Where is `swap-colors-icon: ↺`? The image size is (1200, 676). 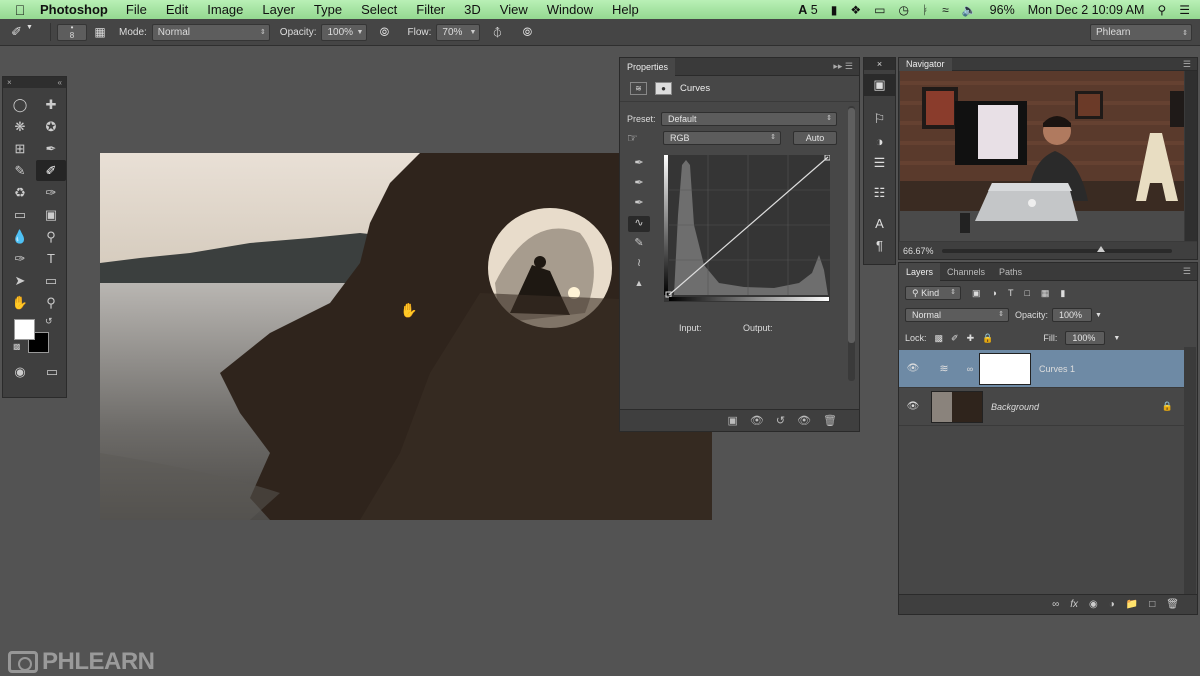
swap-colors-icon: ↺ is located at coordinates (49, 321).